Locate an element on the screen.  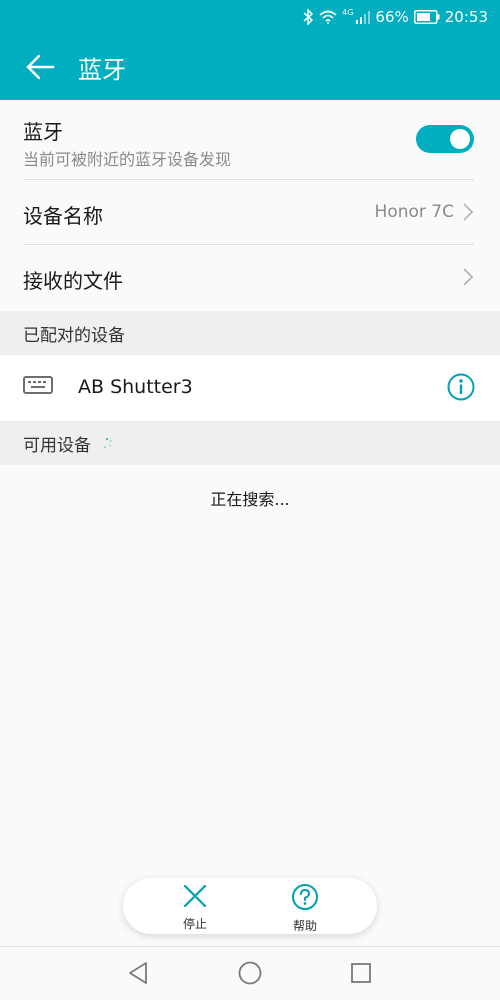
loading-spinner-icon is located at coordinates (108, 443).